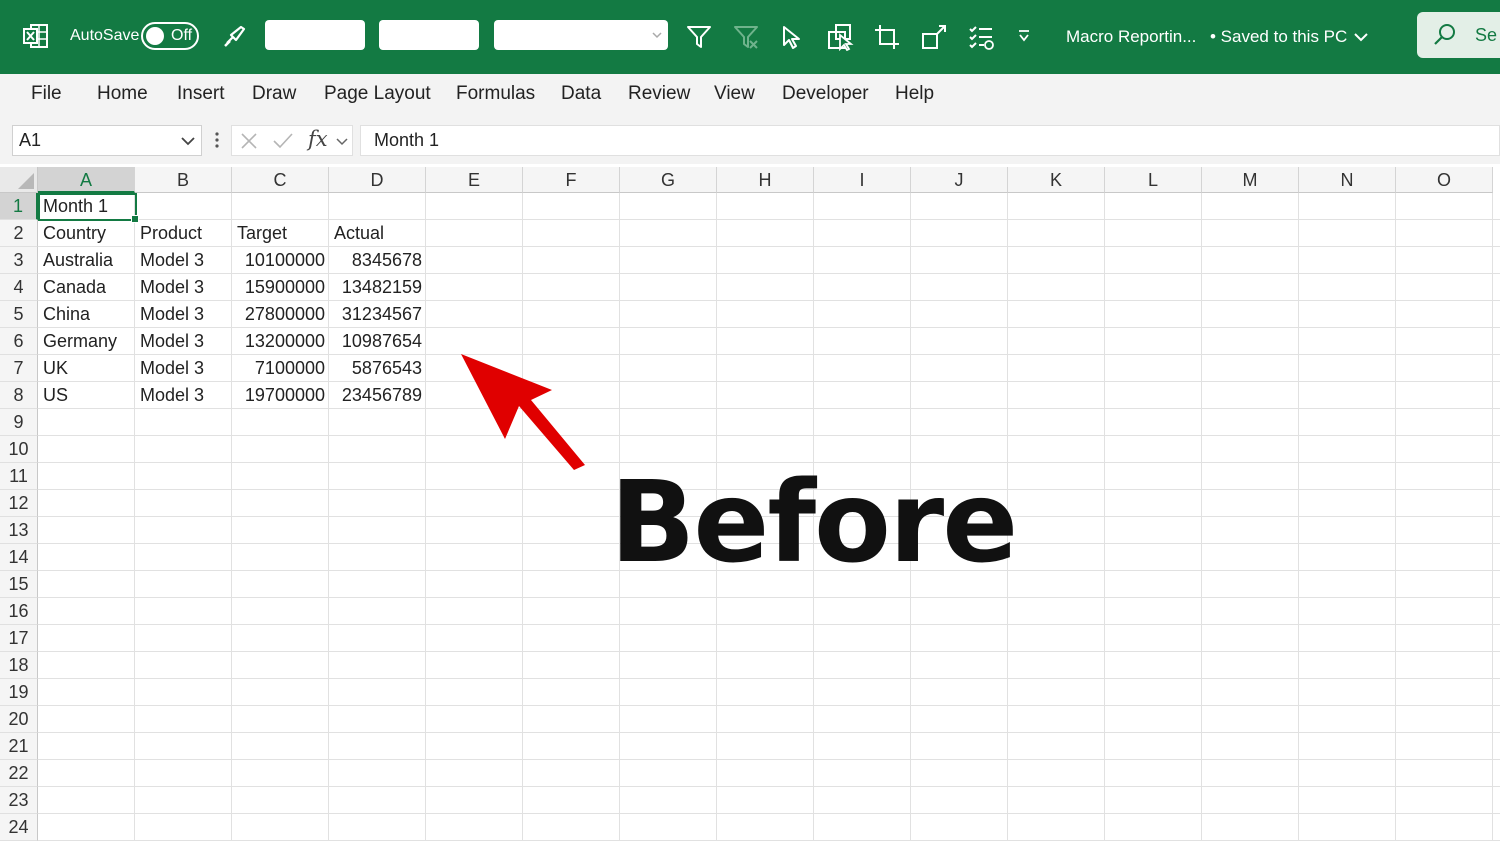  I want to click on cell-d5: 31234567, so click(375, 314).